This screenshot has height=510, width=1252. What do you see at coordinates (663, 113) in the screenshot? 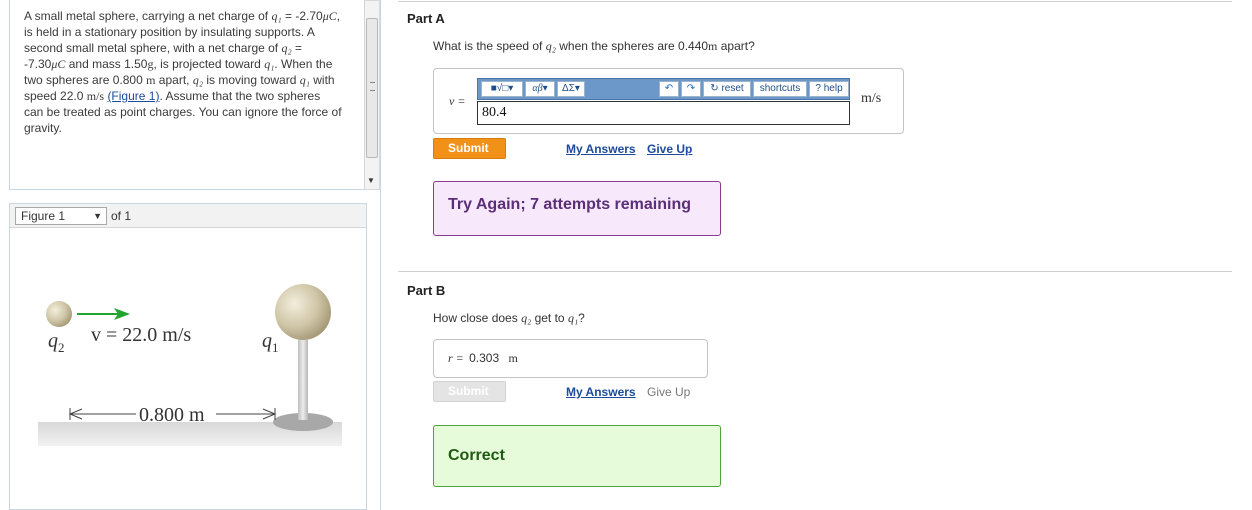
I see `part-a-answer-input: 80.4` at bounding box center [663, 113].